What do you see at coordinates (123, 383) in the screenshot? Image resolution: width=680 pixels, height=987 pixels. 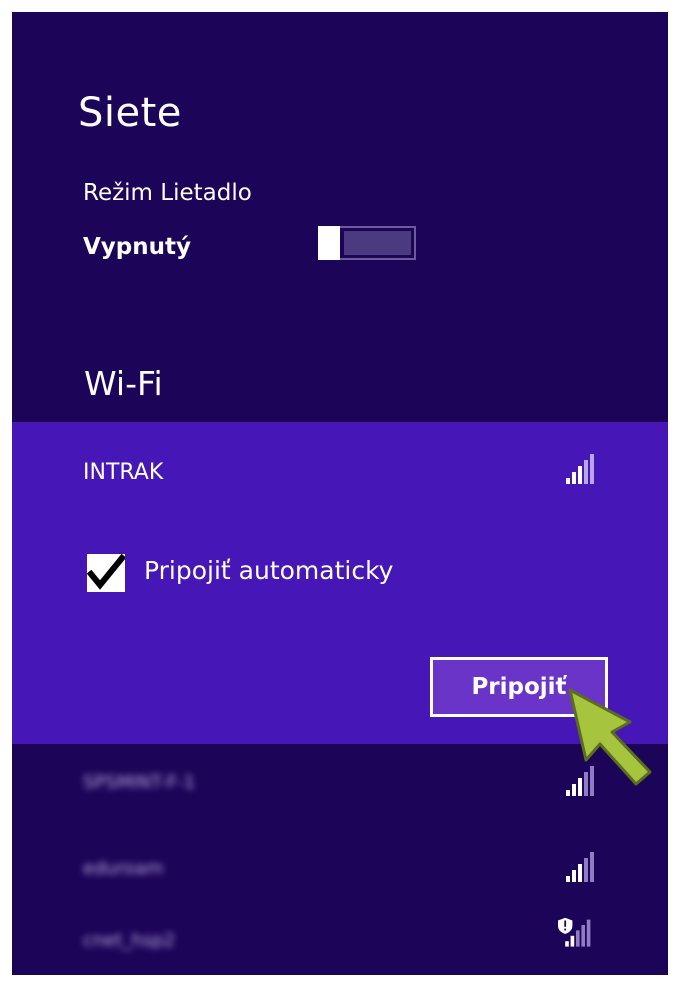 I see `wifi-section-title: Wi-Fi` at bounding box center [123, 383].